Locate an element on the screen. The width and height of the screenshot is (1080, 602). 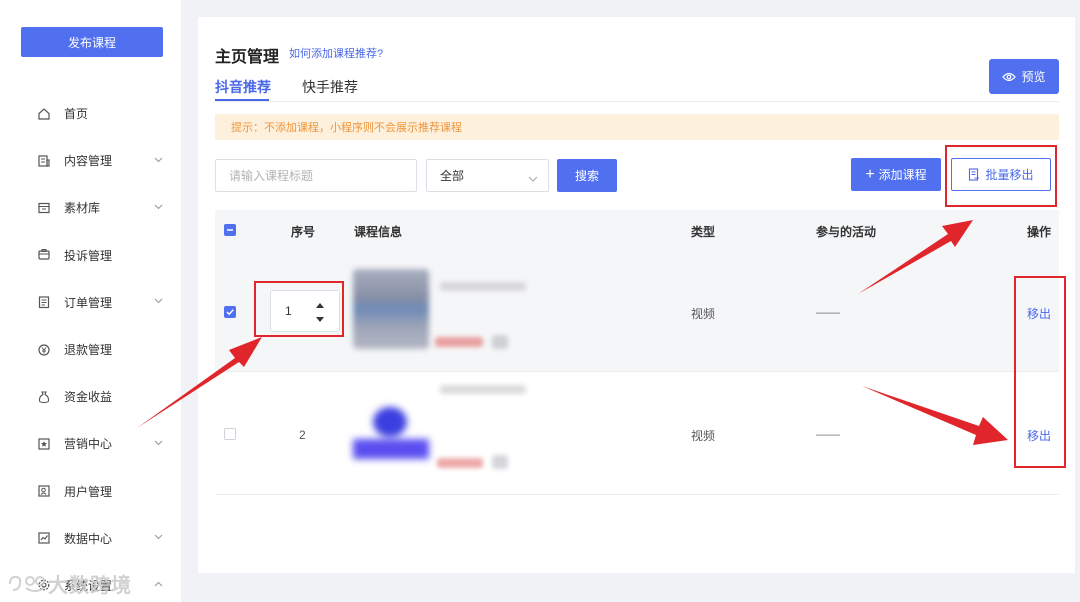
sidebar-item-label: 内容管理 is located at coordinates (88, 161).